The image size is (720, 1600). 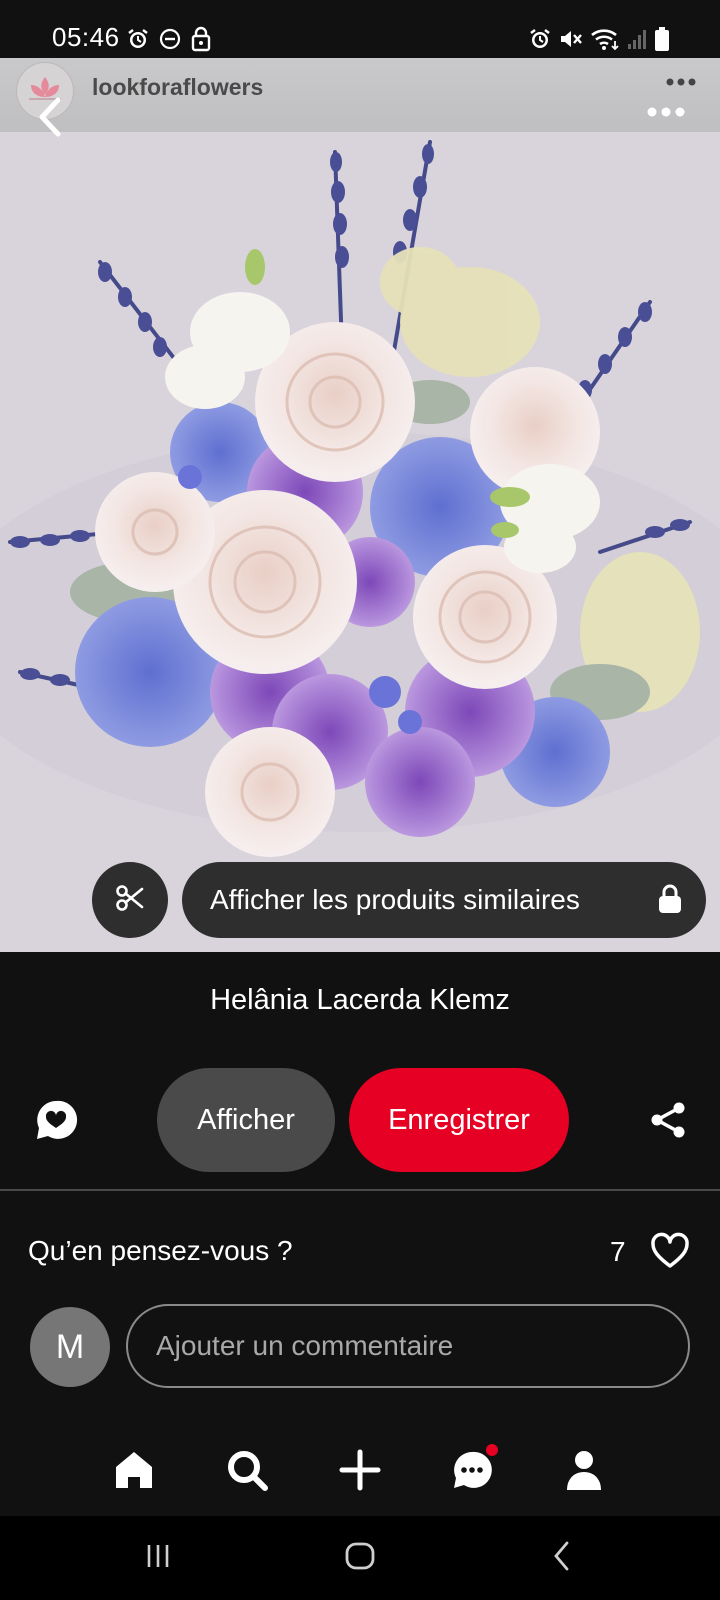 I want to click on signal-icon, so click(x=637, y=39).